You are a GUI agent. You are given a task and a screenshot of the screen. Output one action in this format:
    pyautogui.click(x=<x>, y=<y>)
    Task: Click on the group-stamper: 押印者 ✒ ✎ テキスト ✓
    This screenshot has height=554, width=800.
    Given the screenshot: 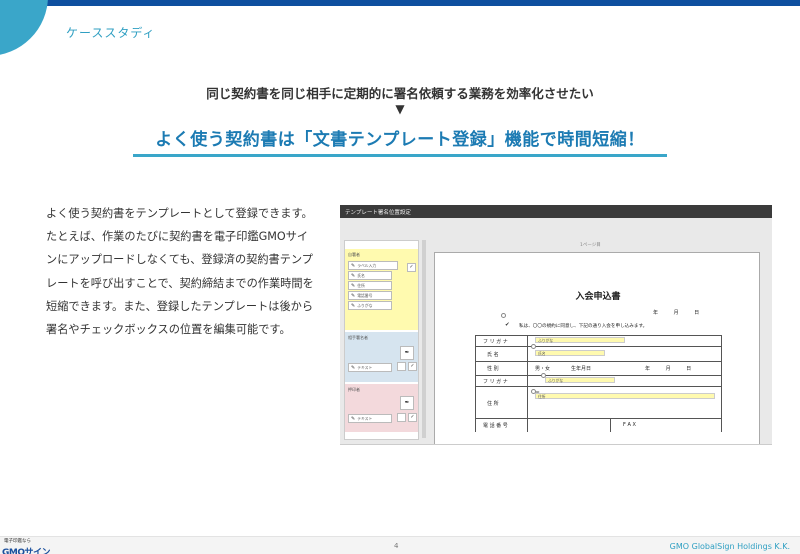 What is the action you would take?
    pyautogui.click(x=381, y=408)
    